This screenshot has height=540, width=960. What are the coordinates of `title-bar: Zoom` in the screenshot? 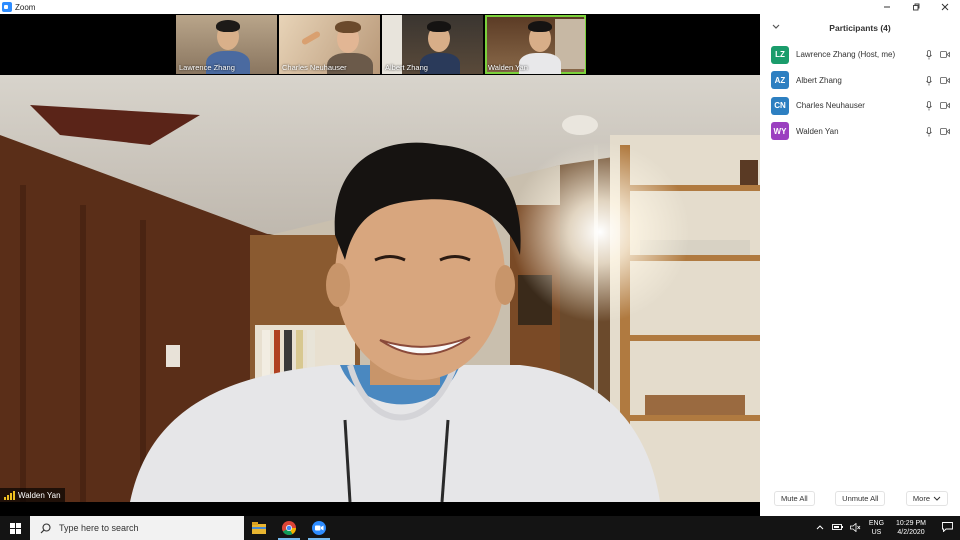 It's located at (480, 7).